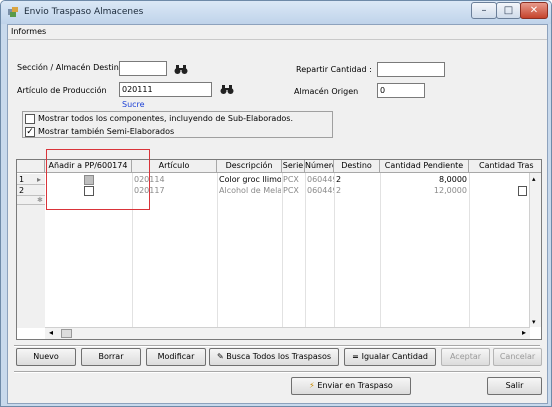 This screenshot has width=552, height=407. Describe the element at coordinates (66, 333) in the screenshot. I see `scroll-thumb` at that location.